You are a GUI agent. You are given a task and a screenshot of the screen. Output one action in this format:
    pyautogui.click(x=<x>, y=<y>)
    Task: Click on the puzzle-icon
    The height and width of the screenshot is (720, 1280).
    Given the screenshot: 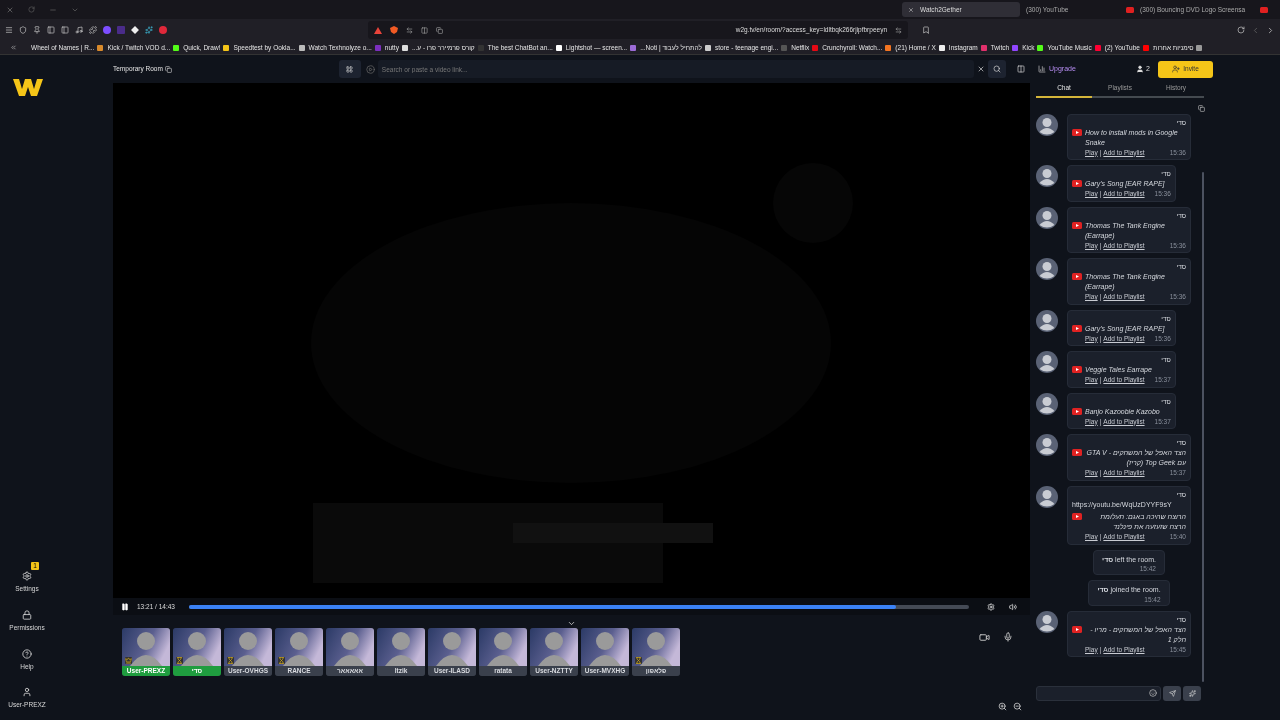 What is the action you would take?
    pyautogui.click(x=93, y=30)
    